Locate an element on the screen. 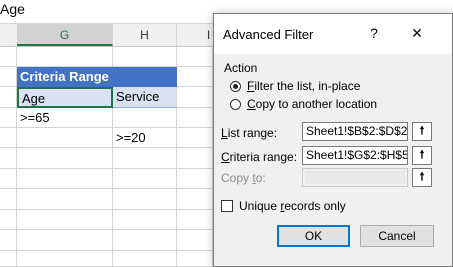  criteria-range-title: Criteria Range is located at coordinates (97, 77).